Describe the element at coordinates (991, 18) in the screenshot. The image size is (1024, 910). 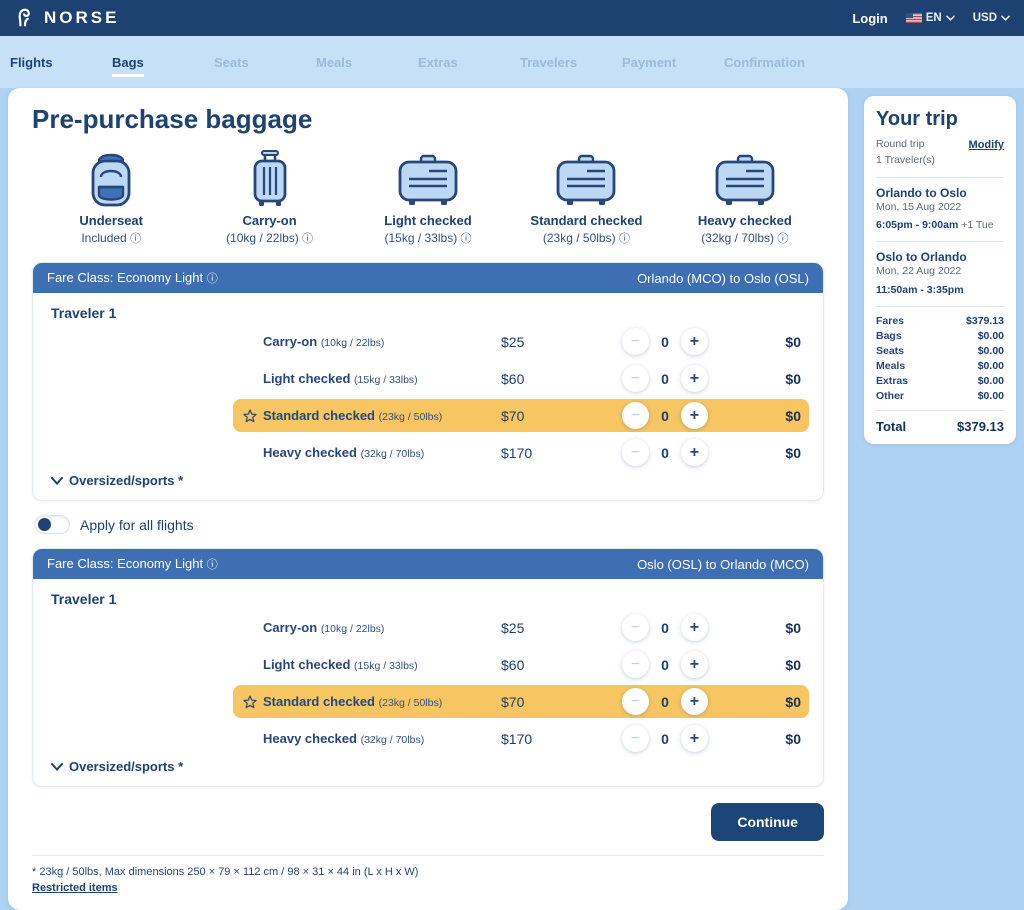
I see `currency-selector: USD` at that location.